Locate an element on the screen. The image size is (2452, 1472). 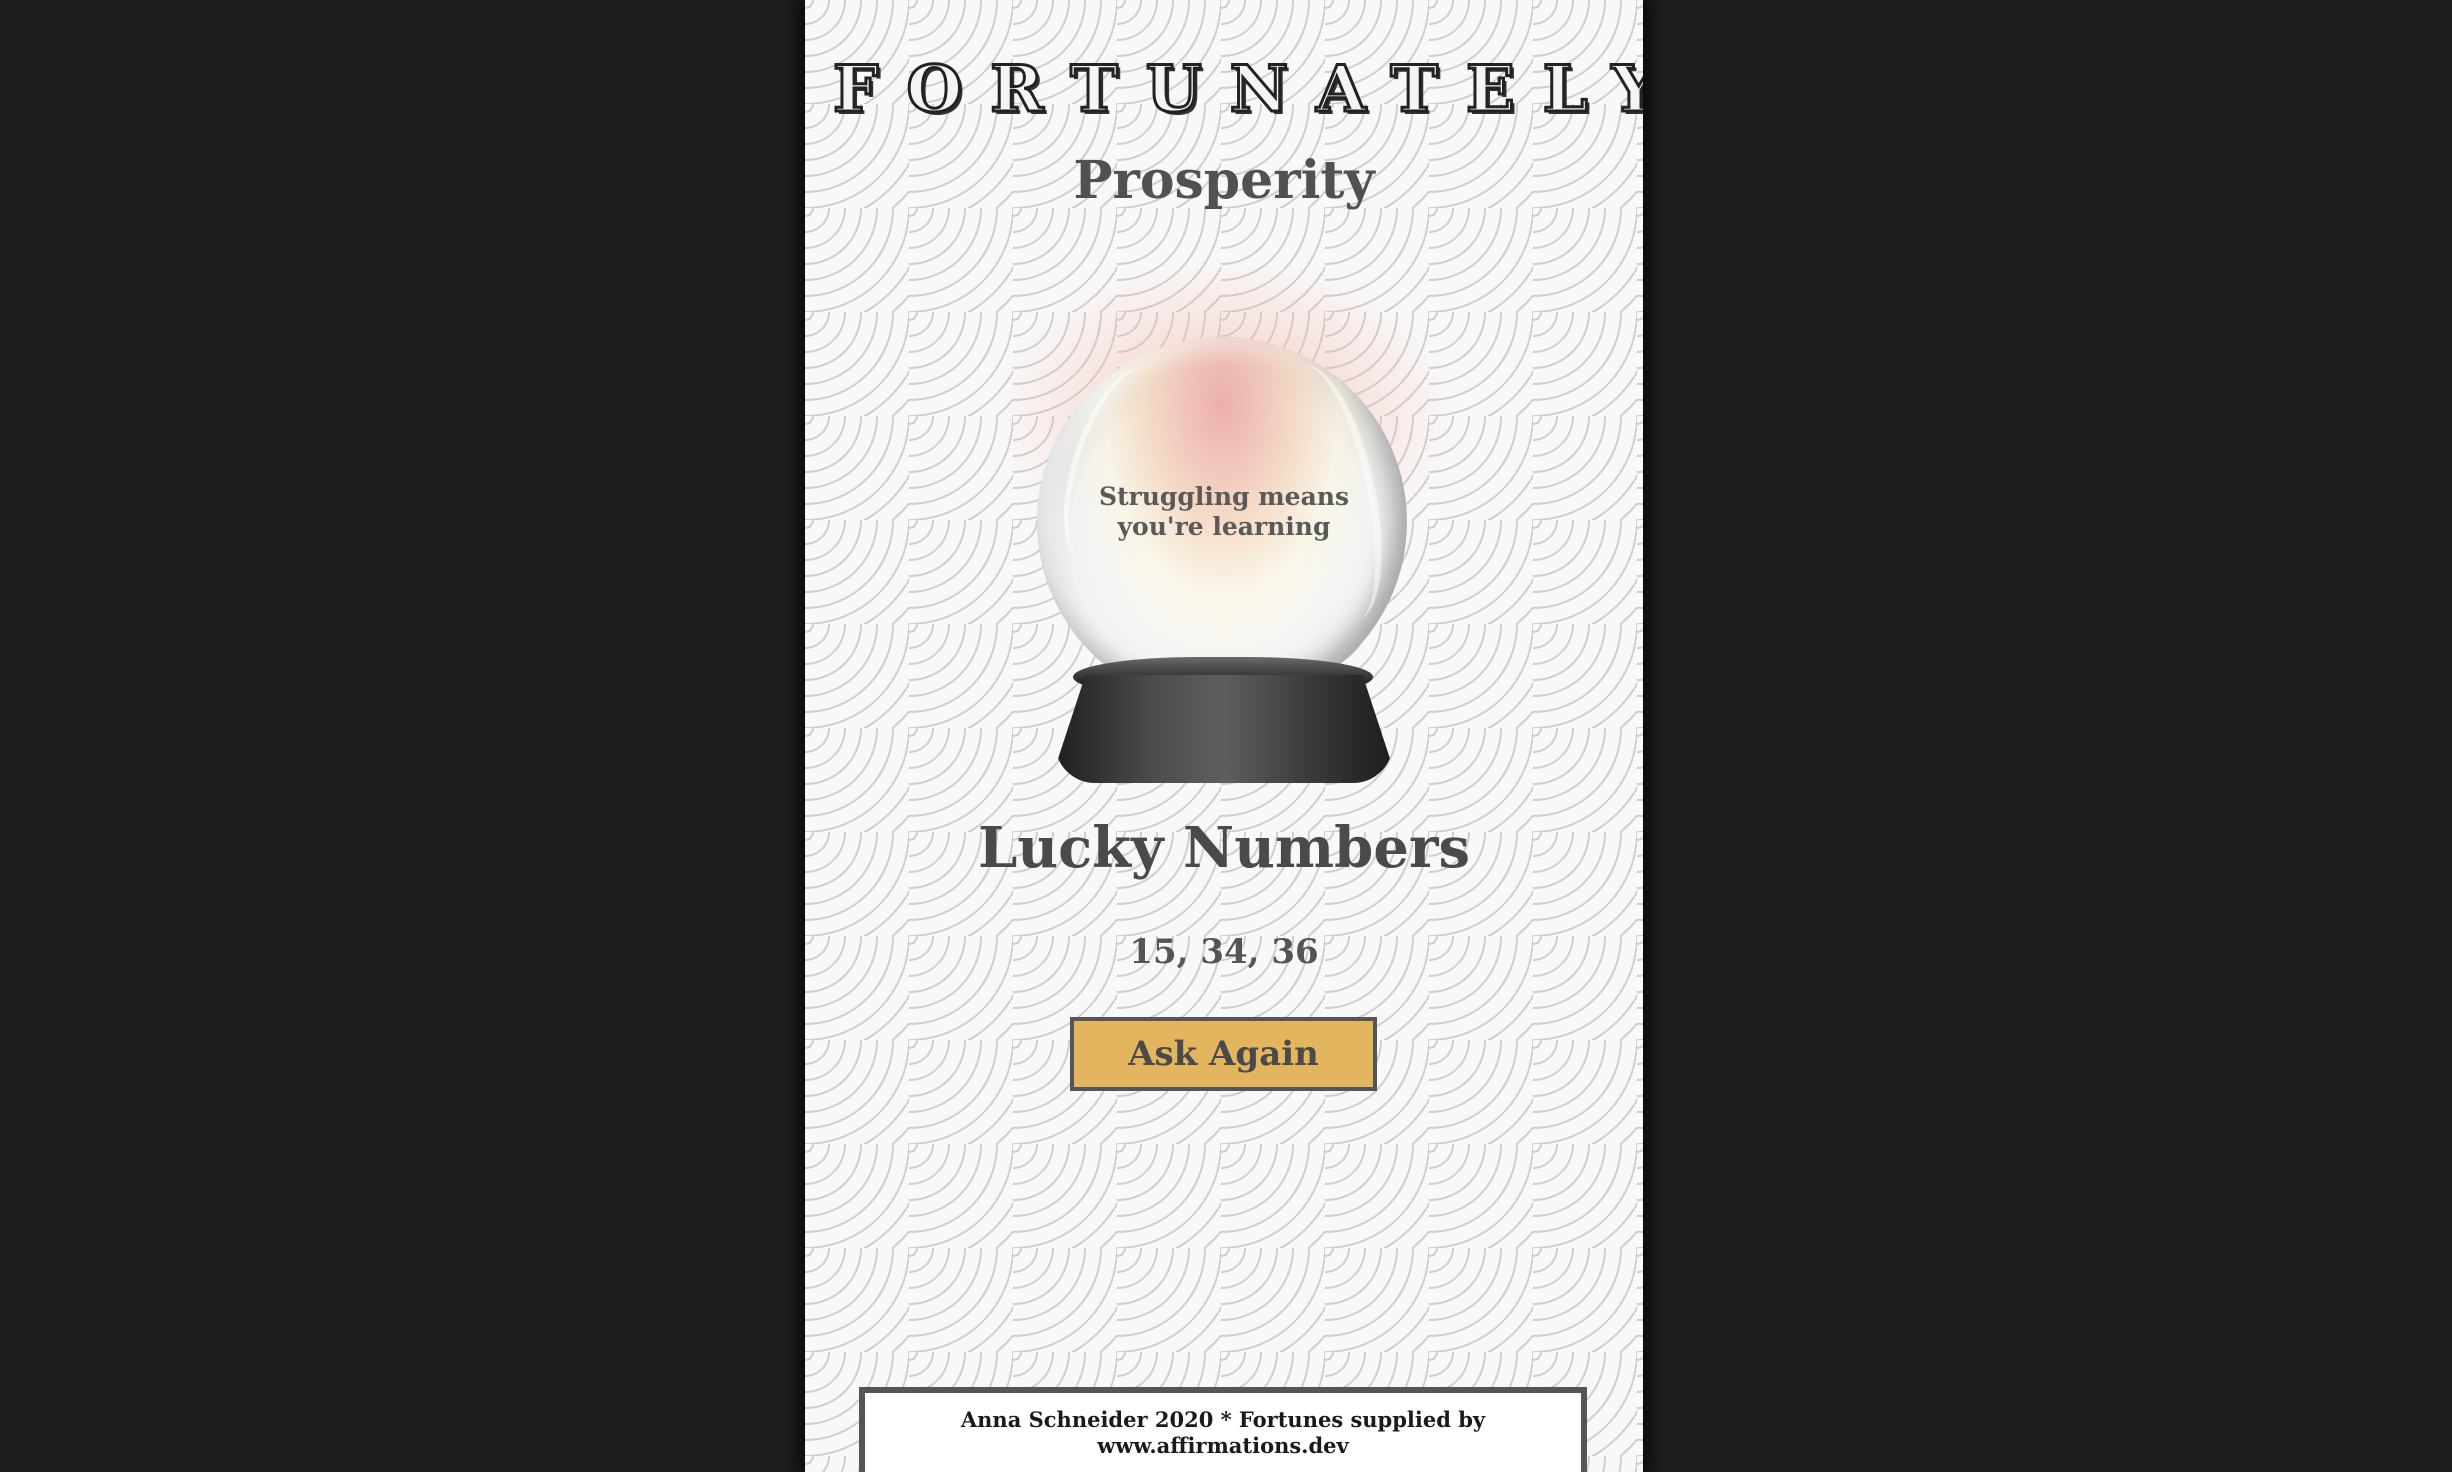
crystal-ball: Struggling means you're learning is located at coordinates (1224, 517).